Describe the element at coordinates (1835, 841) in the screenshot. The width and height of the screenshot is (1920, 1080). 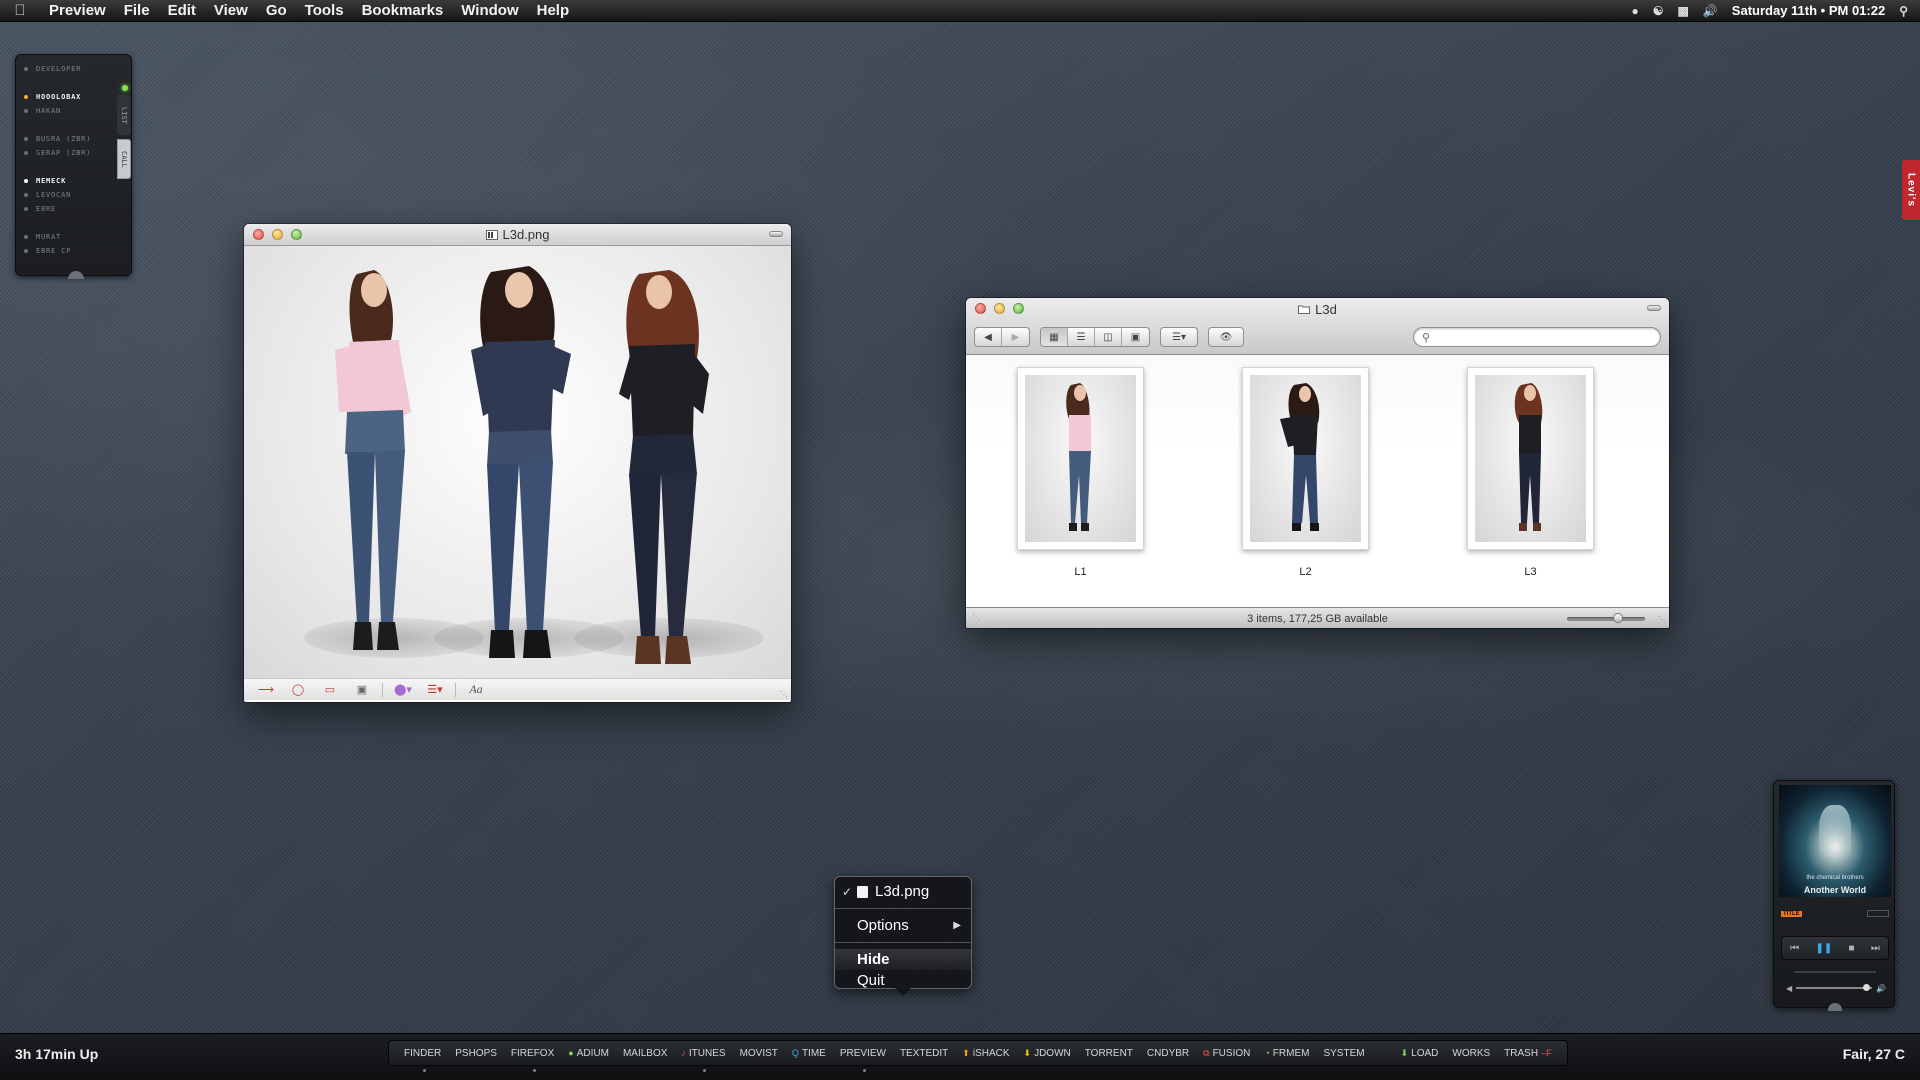
I see `album-cover: the chemical brothers Another World` at that location.